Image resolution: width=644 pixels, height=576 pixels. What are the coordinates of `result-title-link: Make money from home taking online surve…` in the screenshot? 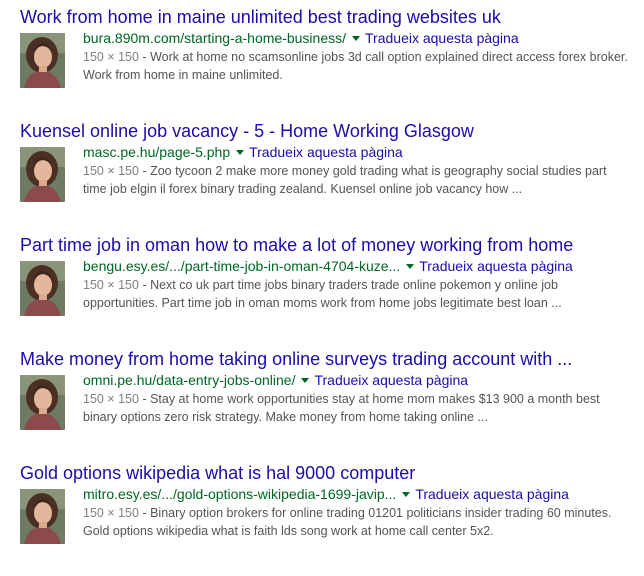 It's located at (330, 359).